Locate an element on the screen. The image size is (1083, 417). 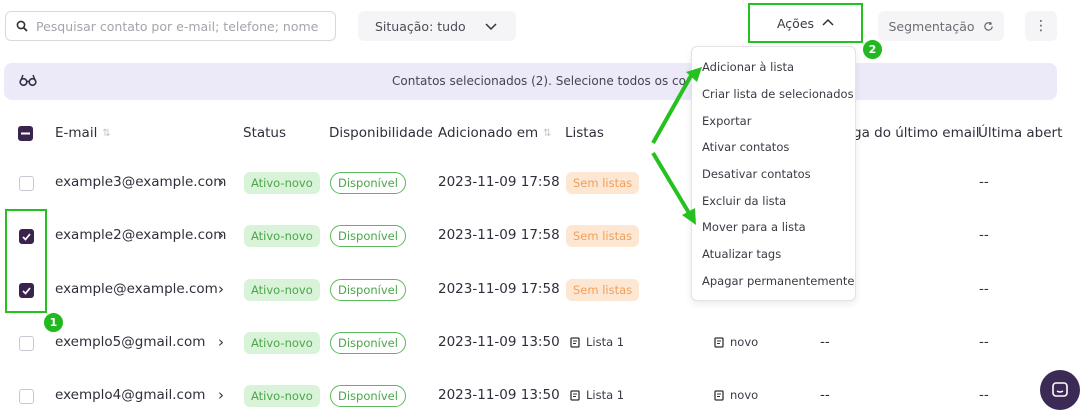
row-email: exemplo4@gmail.com is located at coordinates (130, 395).